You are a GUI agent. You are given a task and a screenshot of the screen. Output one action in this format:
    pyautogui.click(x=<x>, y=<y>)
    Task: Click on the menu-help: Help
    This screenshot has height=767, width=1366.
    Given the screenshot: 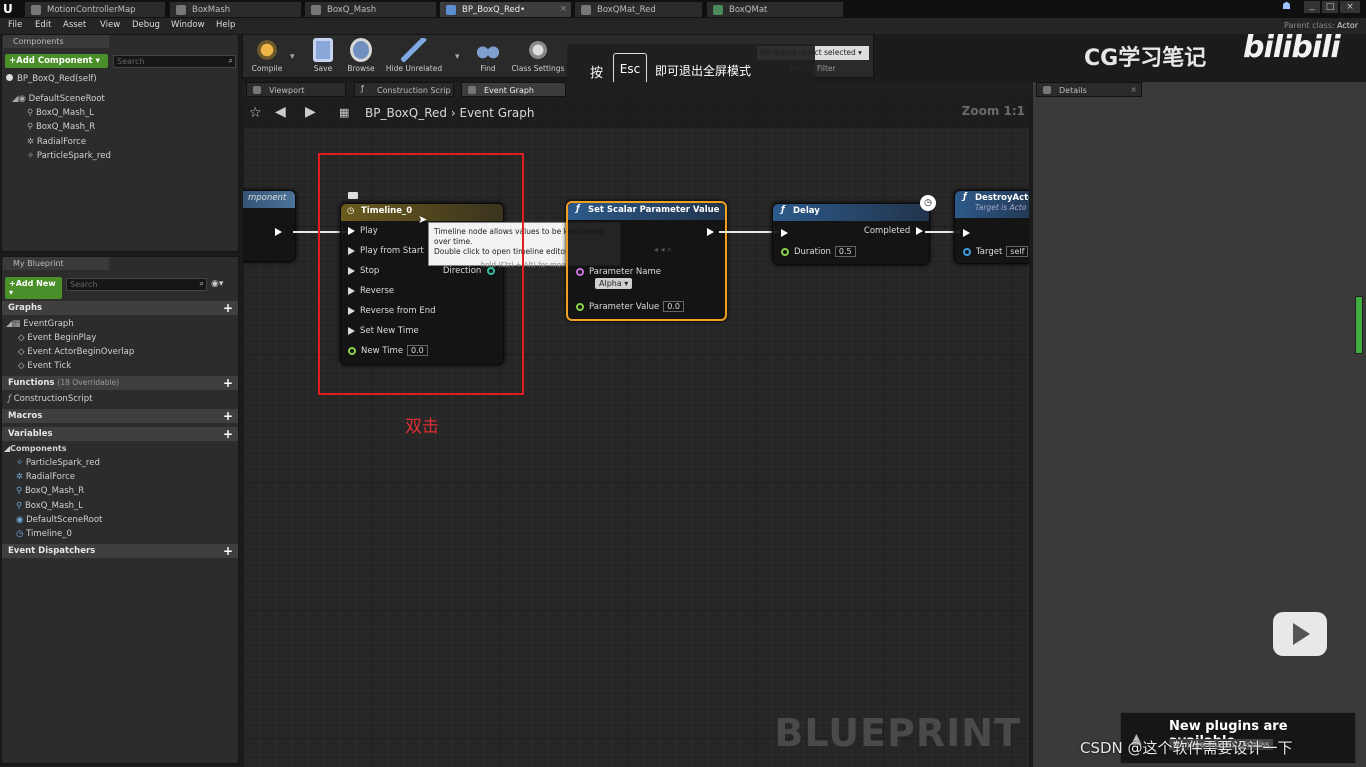 What is the action you would take?
    pyautogui.click(x=225, y=25)
    